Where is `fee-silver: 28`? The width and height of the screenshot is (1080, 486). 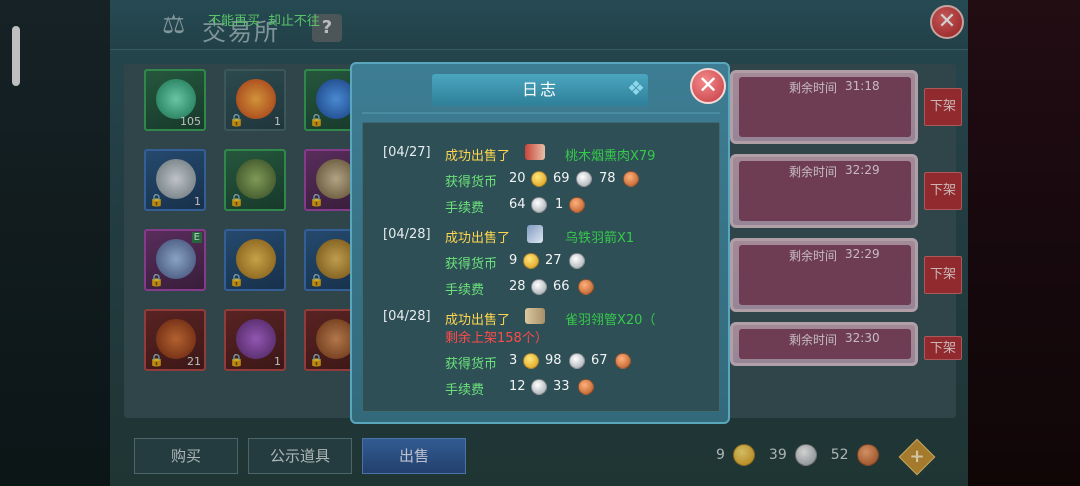
fee-silver: 28 is located at coordinates (517, 286).